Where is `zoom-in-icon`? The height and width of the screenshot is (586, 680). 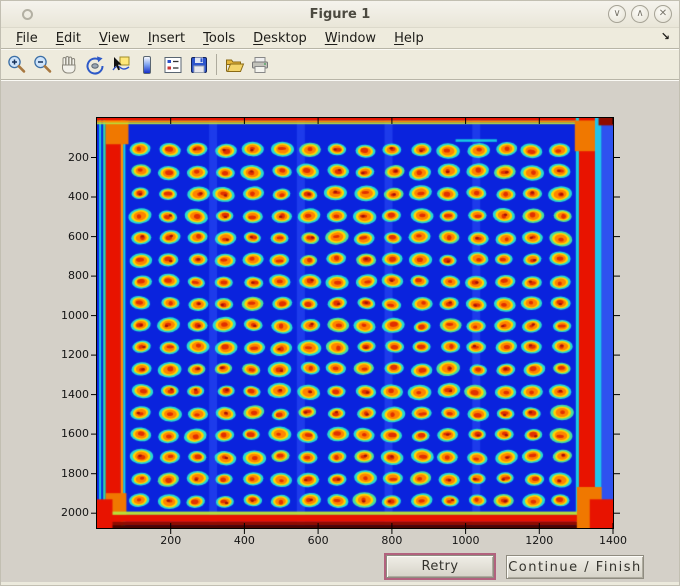
zoom-in-icon is located at coordinates (17, 65).